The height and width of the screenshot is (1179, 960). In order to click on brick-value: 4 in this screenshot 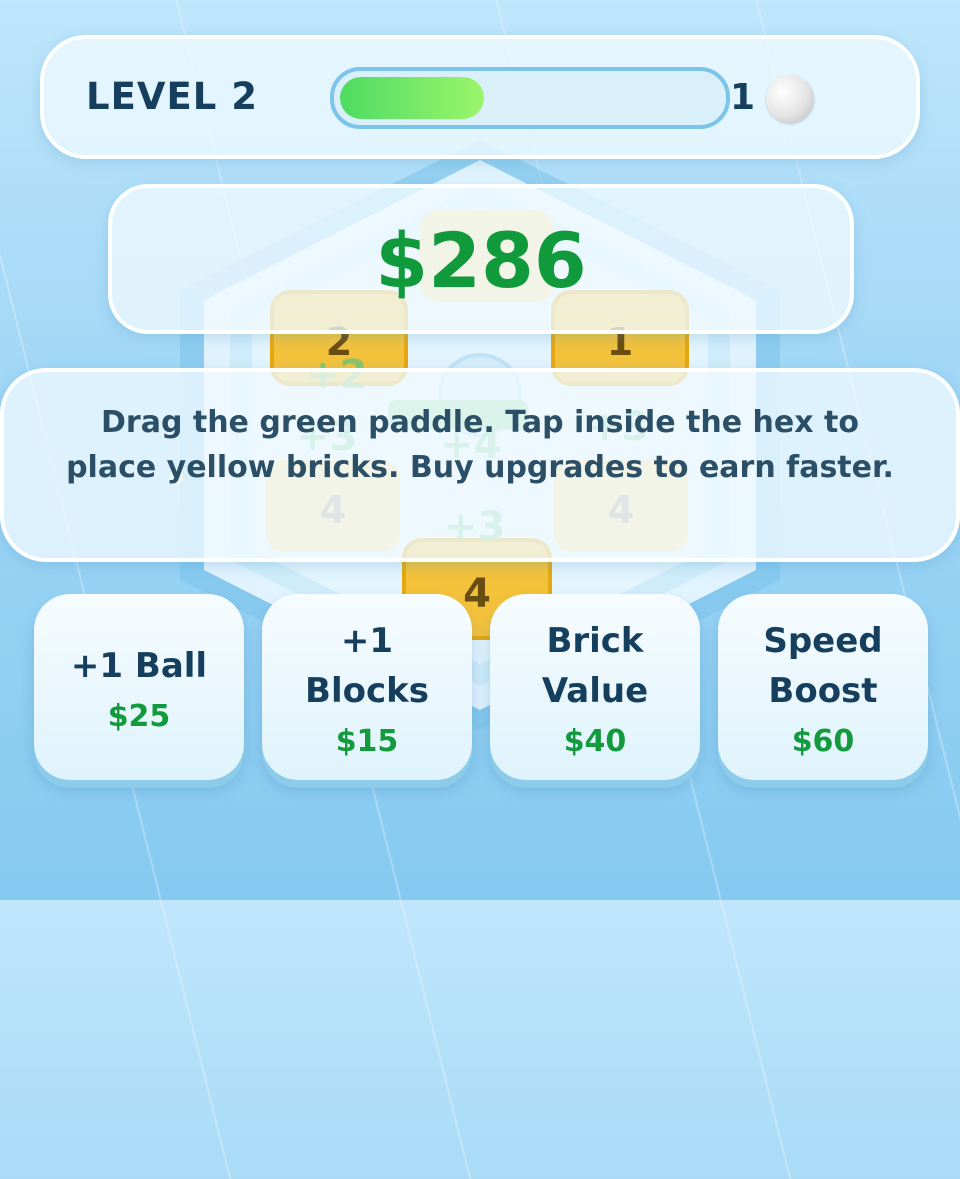, I will do `click(477, 594)`.